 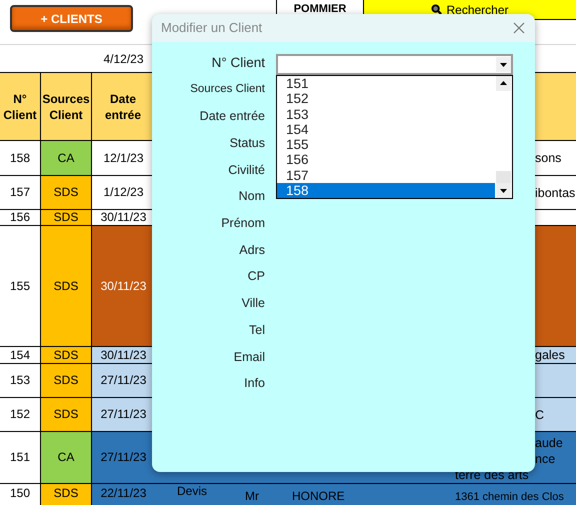 I want to click on address-fragment: C, so click(x=539, y=414).